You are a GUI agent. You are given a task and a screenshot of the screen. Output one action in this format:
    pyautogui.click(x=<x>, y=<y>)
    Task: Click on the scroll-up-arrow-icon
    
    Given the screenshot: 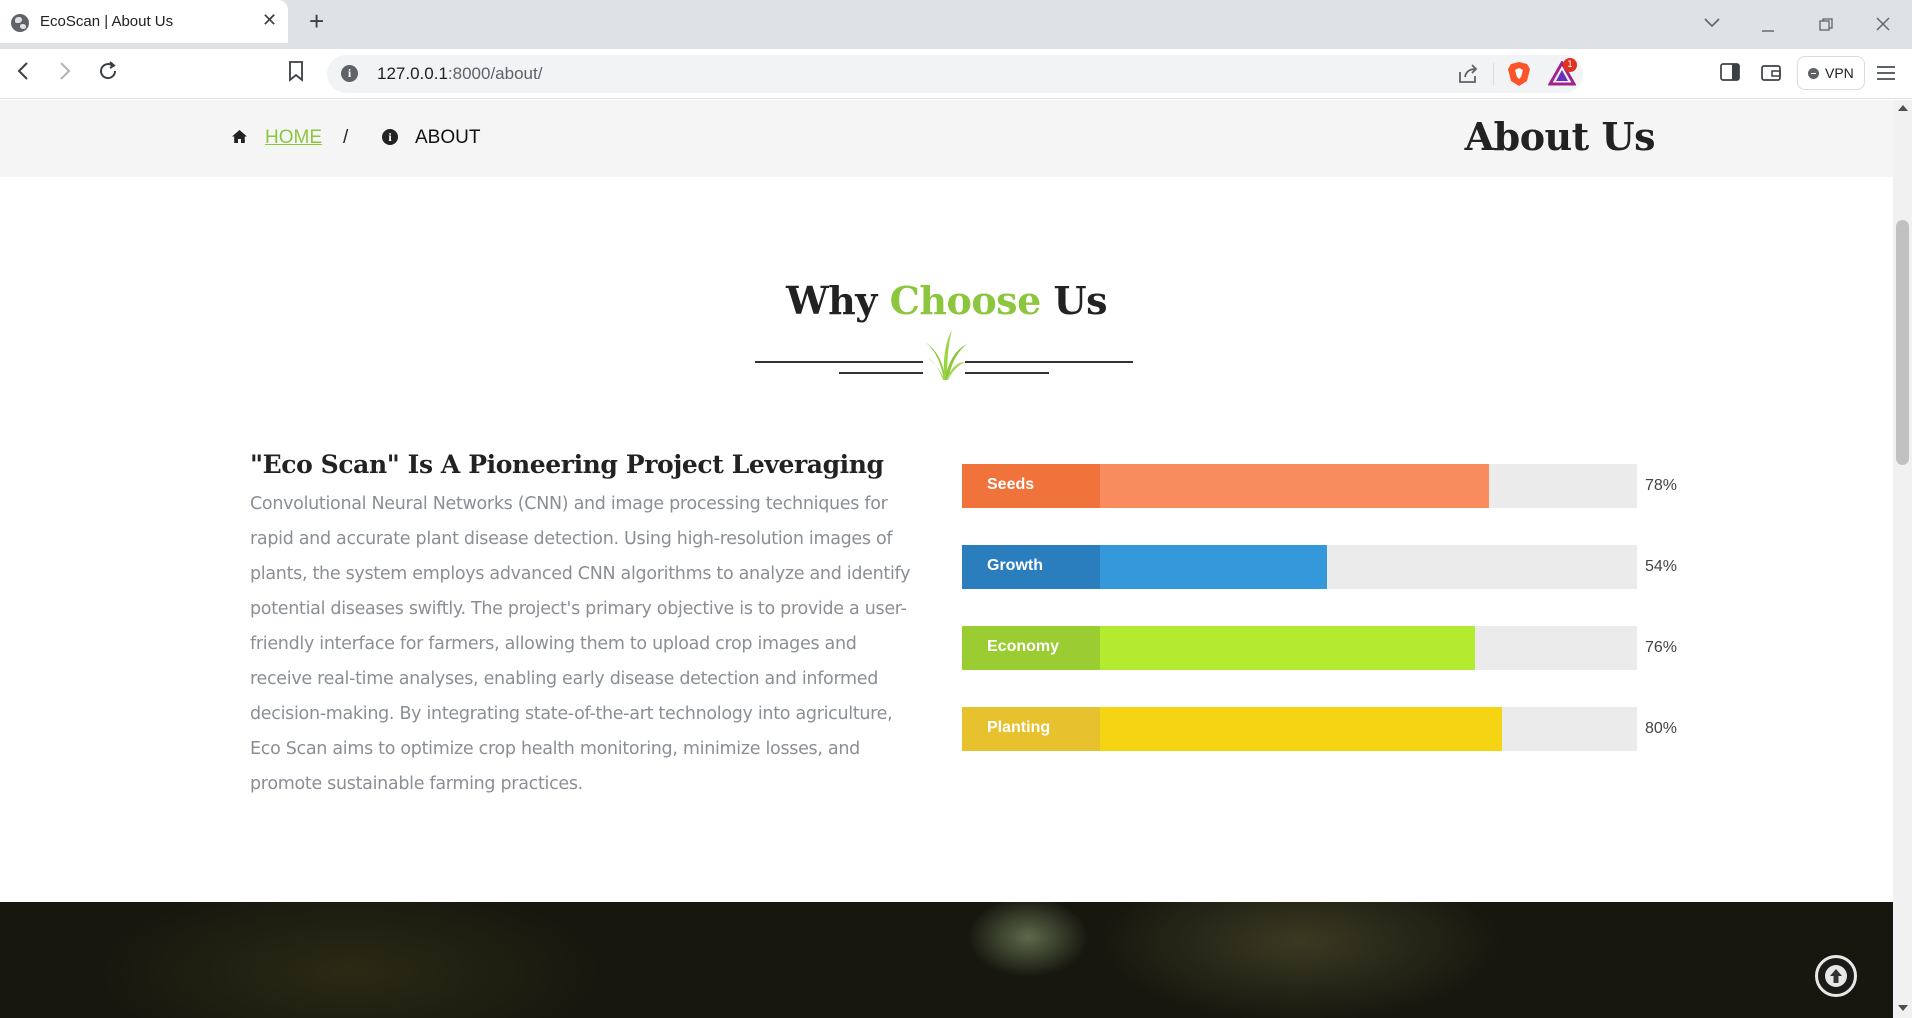 What is the action you would take?
    pyautogui.click(x=1903, y=108)
    